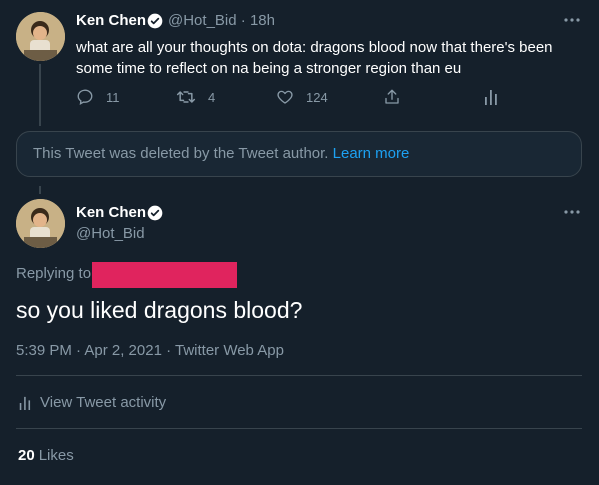 This screenshot has height=485, width=599. Describe the element at coordinates (85, 97) in the screenshot. I see `reply-icon` at that location.